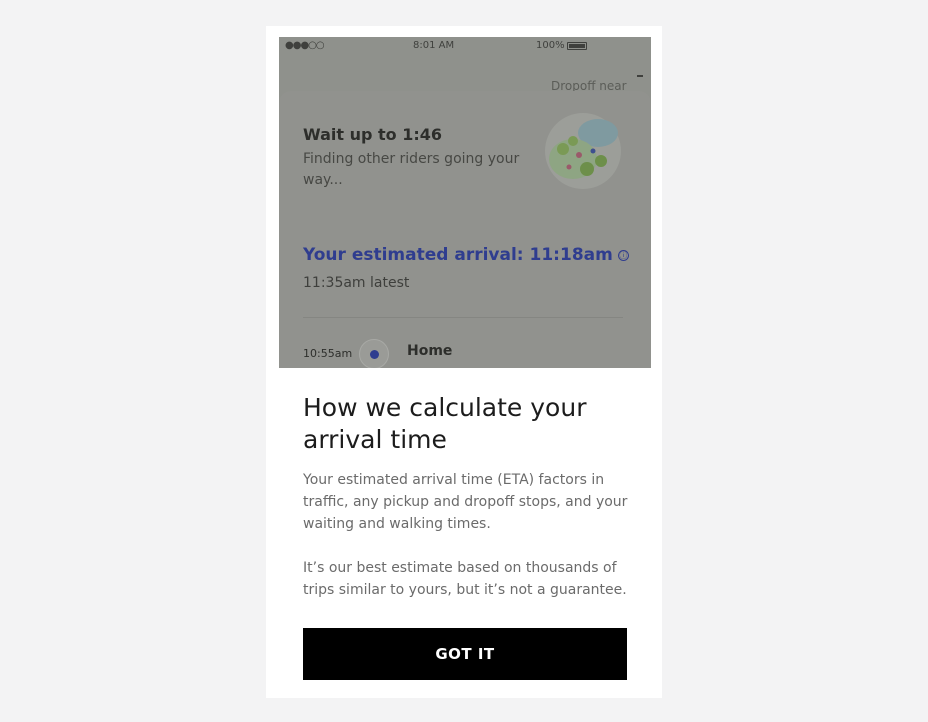 The height and width of the screenshot is (722, 928). I want to click on status-bar: ●●●○○ 8:01 AM 100%, so click(465, 47).